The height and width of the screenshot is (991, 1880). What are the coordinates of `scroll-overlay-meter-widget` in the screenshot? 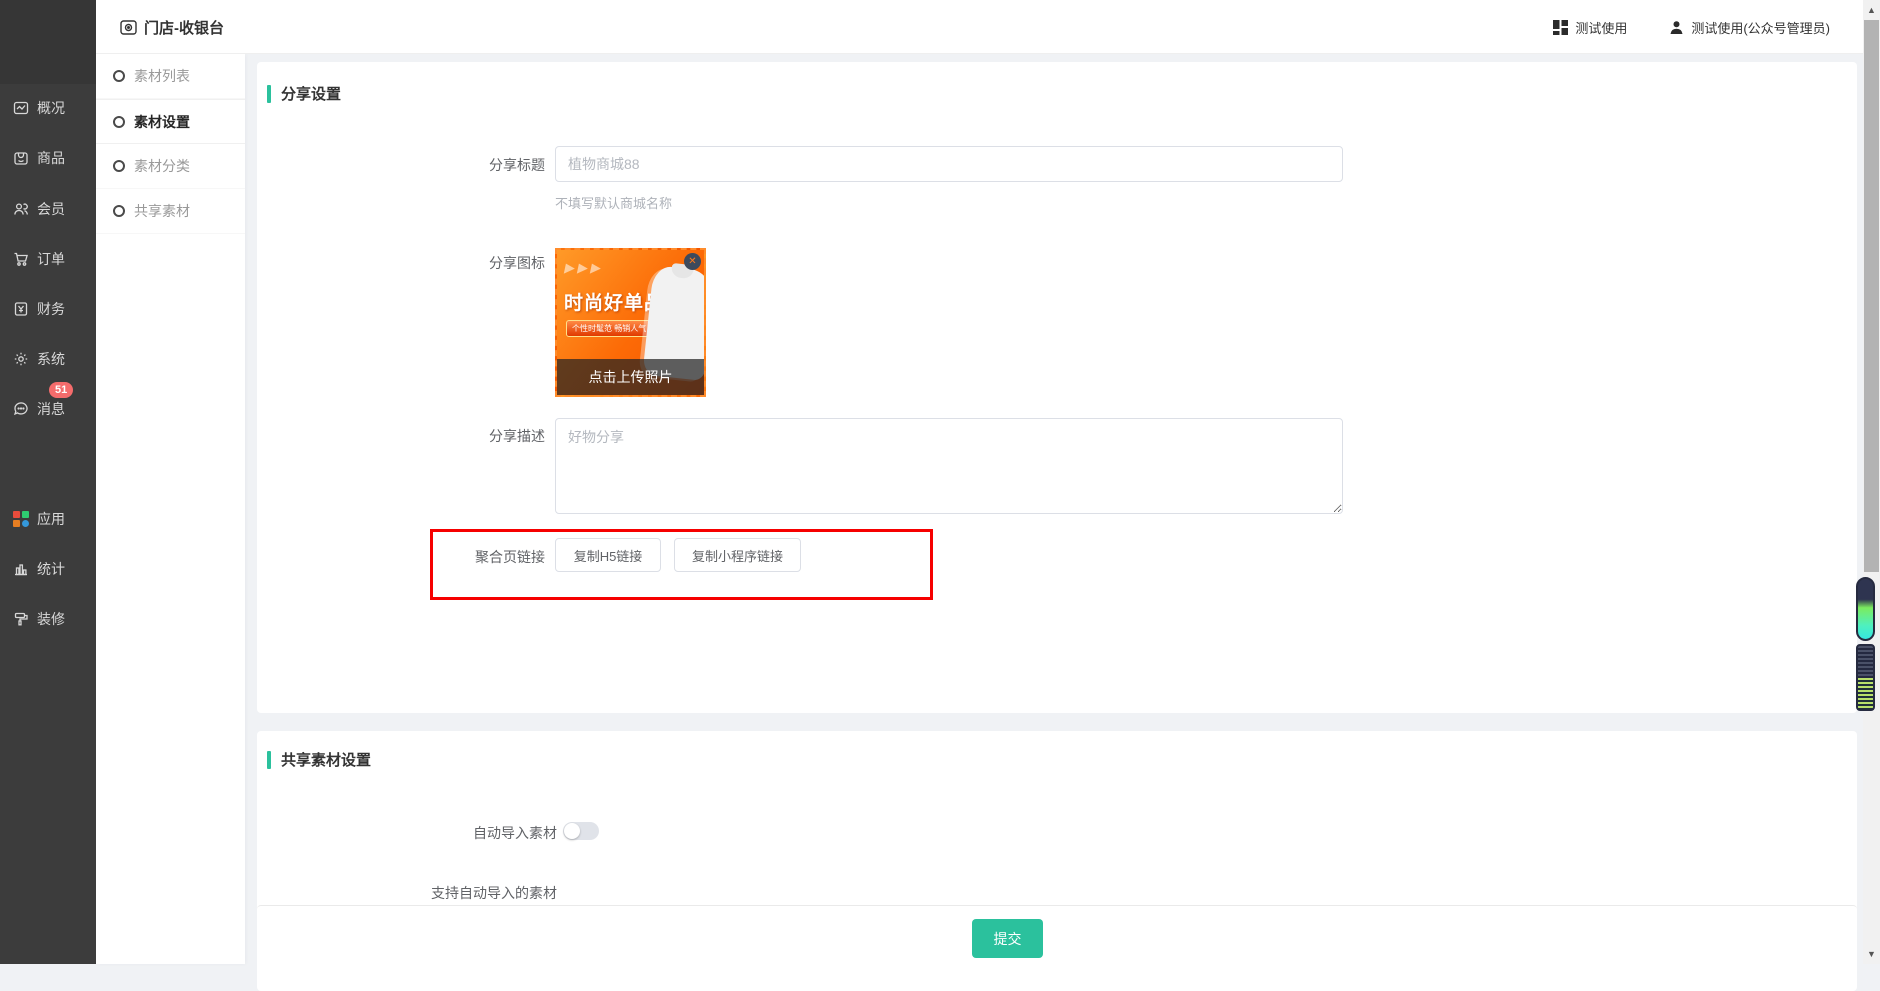 It's located at (1865, 609).